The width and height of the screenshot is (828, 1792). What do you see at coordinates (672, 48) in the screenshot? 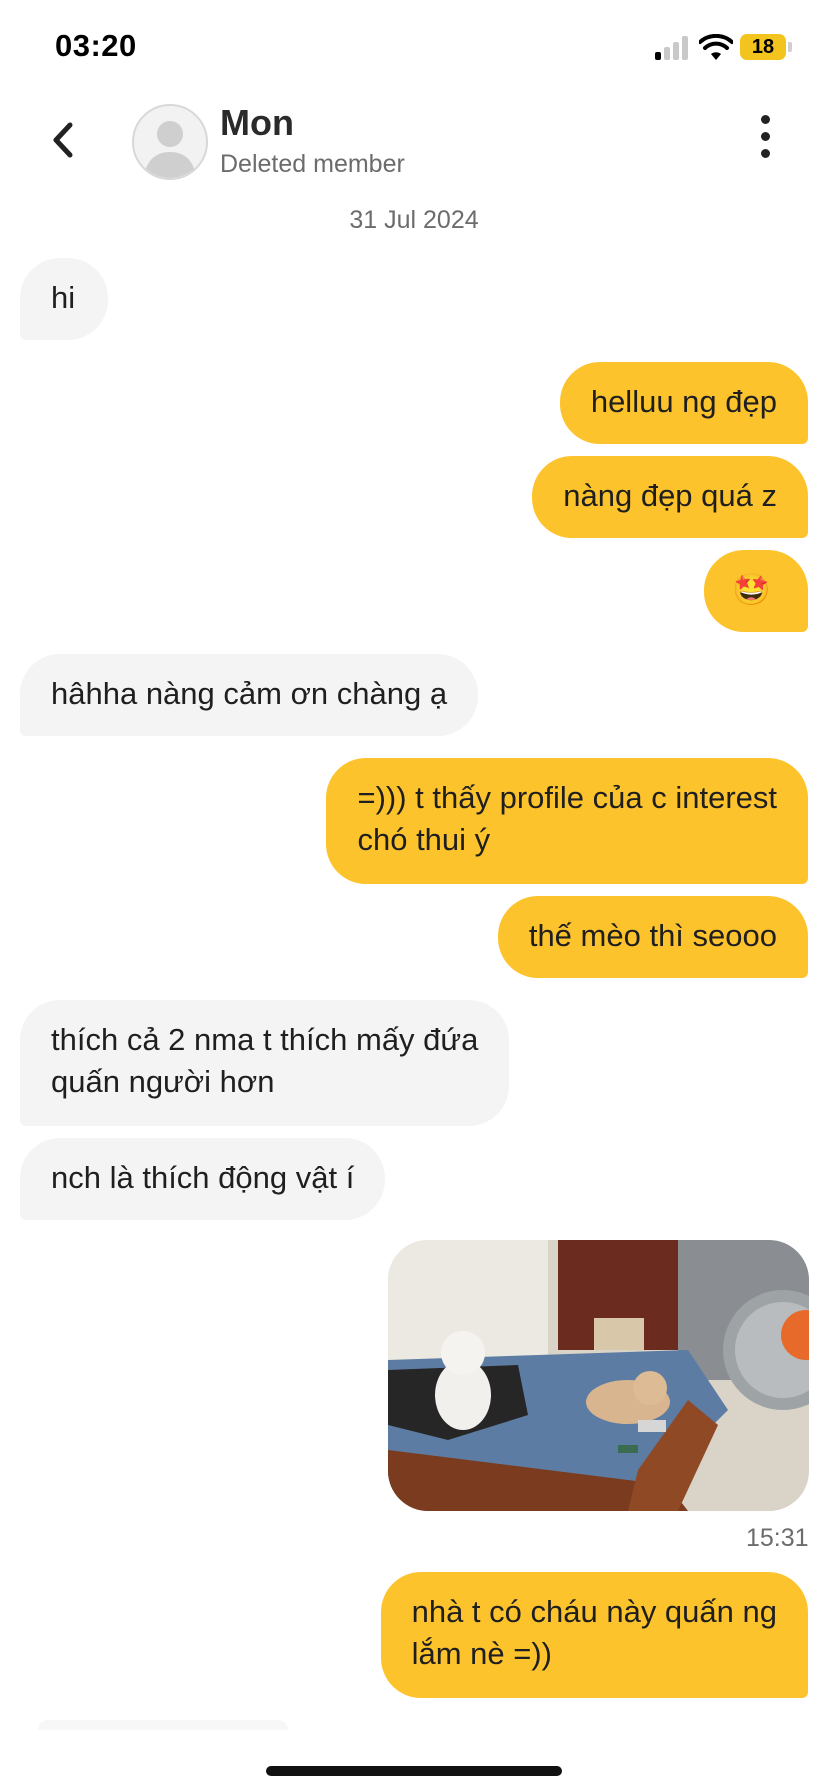
I see `cellular-signal-icon` at bounding box center [672, 48].